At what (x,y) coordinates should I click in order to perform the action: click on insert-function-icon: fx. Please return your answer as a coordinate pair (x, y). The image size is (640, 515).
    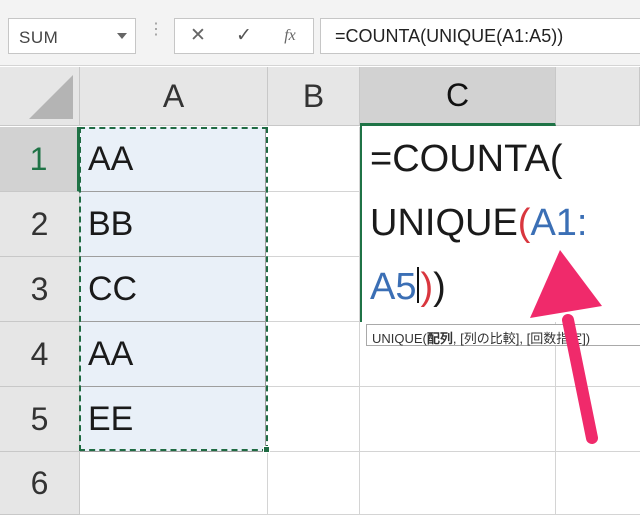
    Looking at the image, I should click on (290, 36).